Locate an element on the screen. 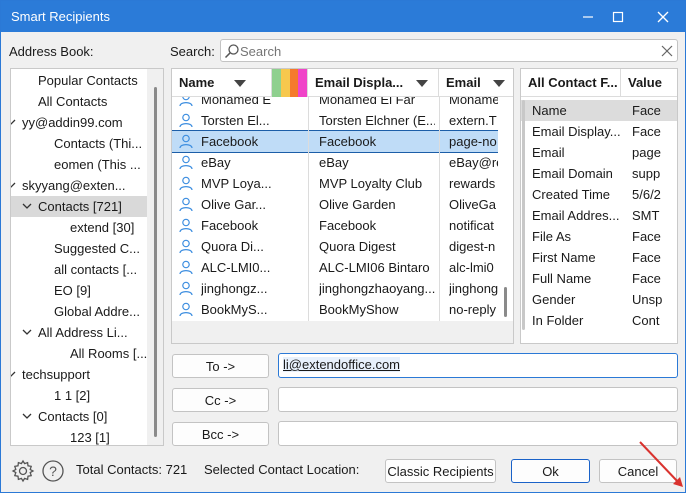 This screenshot has height=493, width=686. cc-button: Cc -> is located at coordinates (220, 400).